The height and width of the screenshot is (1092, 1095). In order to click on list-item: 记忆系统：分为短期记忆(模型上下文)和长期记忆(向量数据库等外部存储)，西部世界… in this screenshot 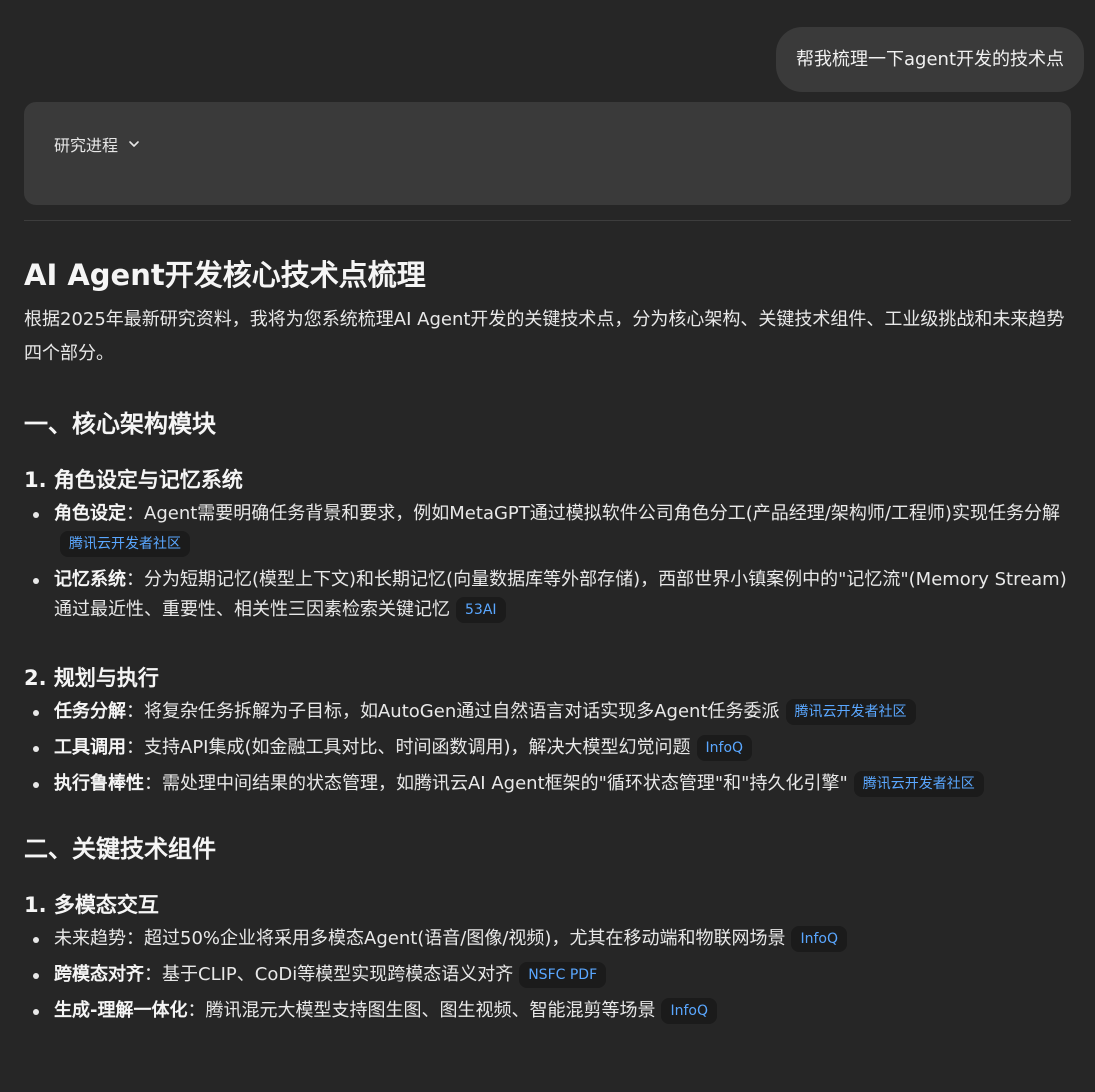, I will do `click(547, 595)`.